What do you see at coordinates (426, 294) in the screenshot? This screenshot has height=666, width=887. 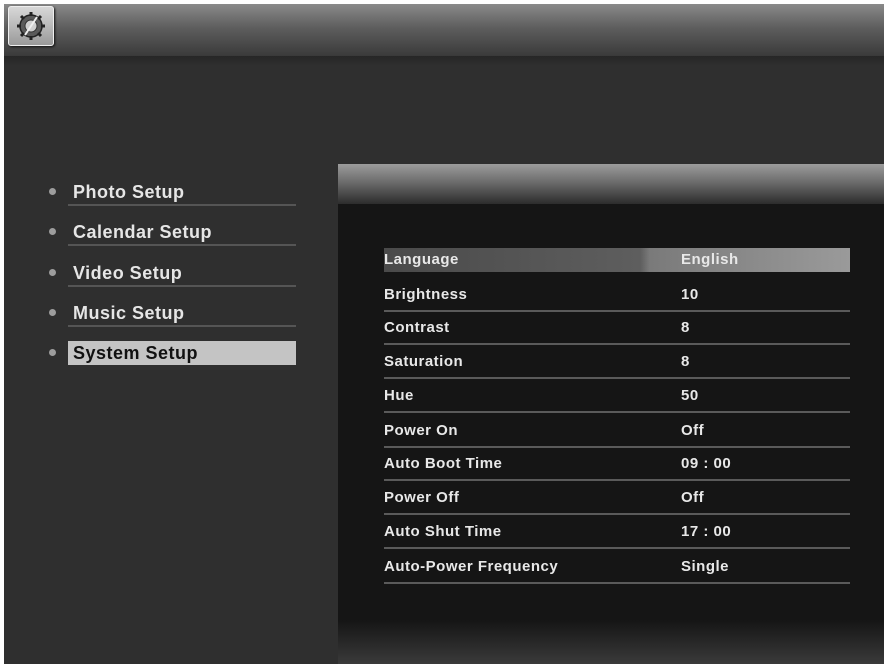 I see `setting-name: Brightness` at bounding box center [426, 294].